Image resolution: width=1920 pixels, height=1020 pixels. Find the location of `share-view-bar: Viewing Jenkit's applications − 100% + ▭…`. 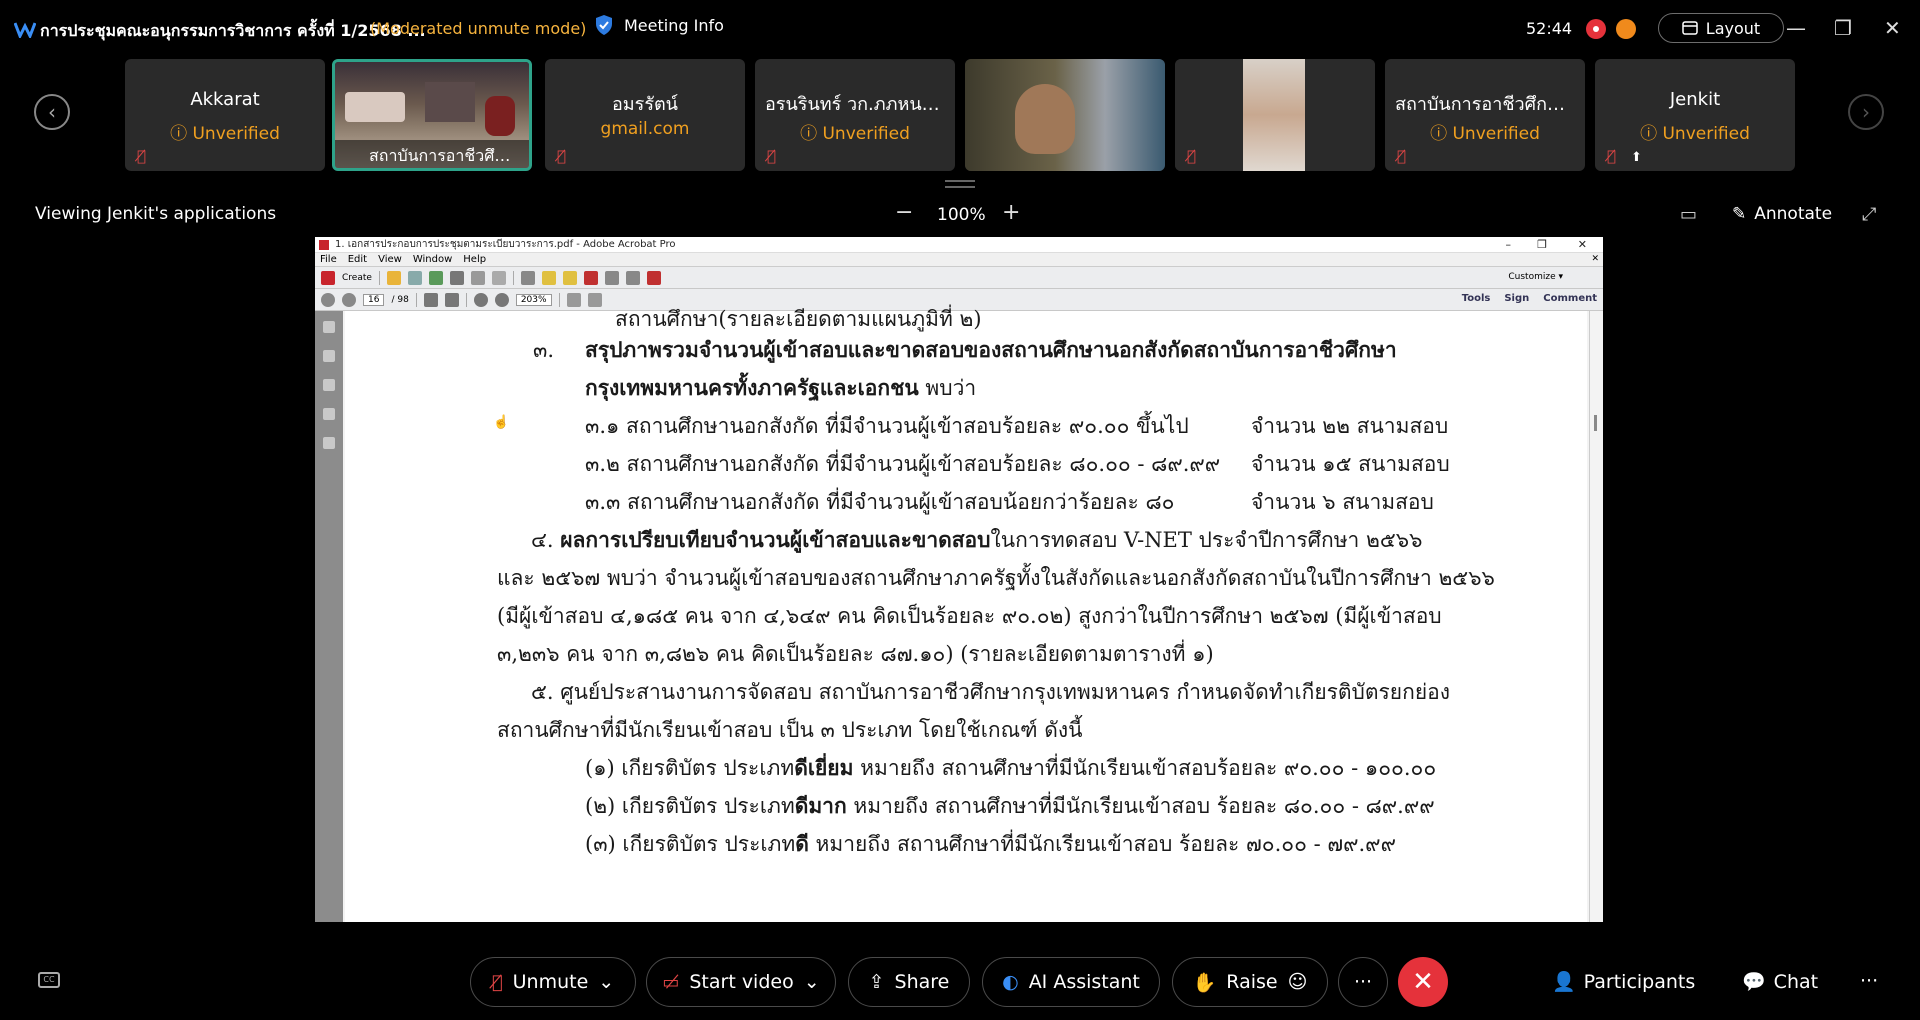

share-view-bar: Viewing Jenkit's applications − 100% + ▭… is located at coordinates (960, 216).